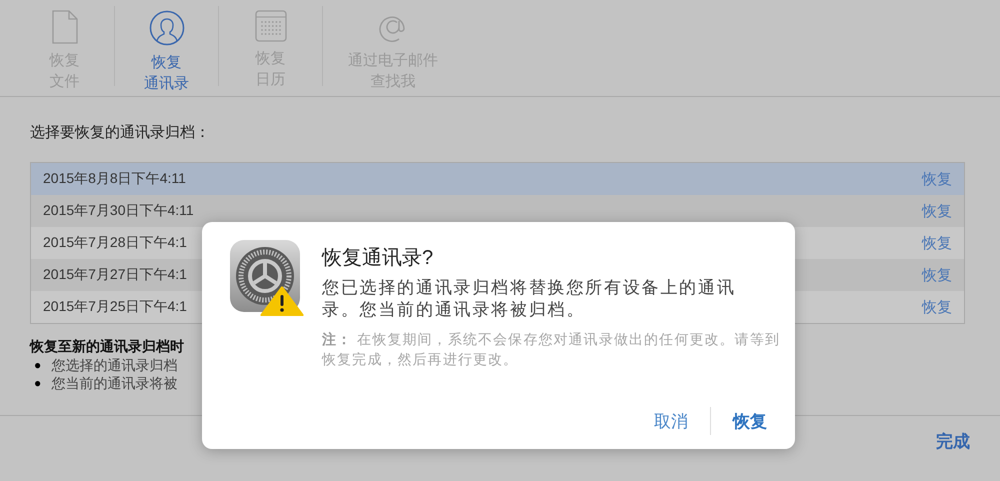 This screenshot has height=481, width=1000. What do you see at coordinates (671, 421) in the screenshot?
I see `cancel-button: 取消` at bounding box center [671, 421].